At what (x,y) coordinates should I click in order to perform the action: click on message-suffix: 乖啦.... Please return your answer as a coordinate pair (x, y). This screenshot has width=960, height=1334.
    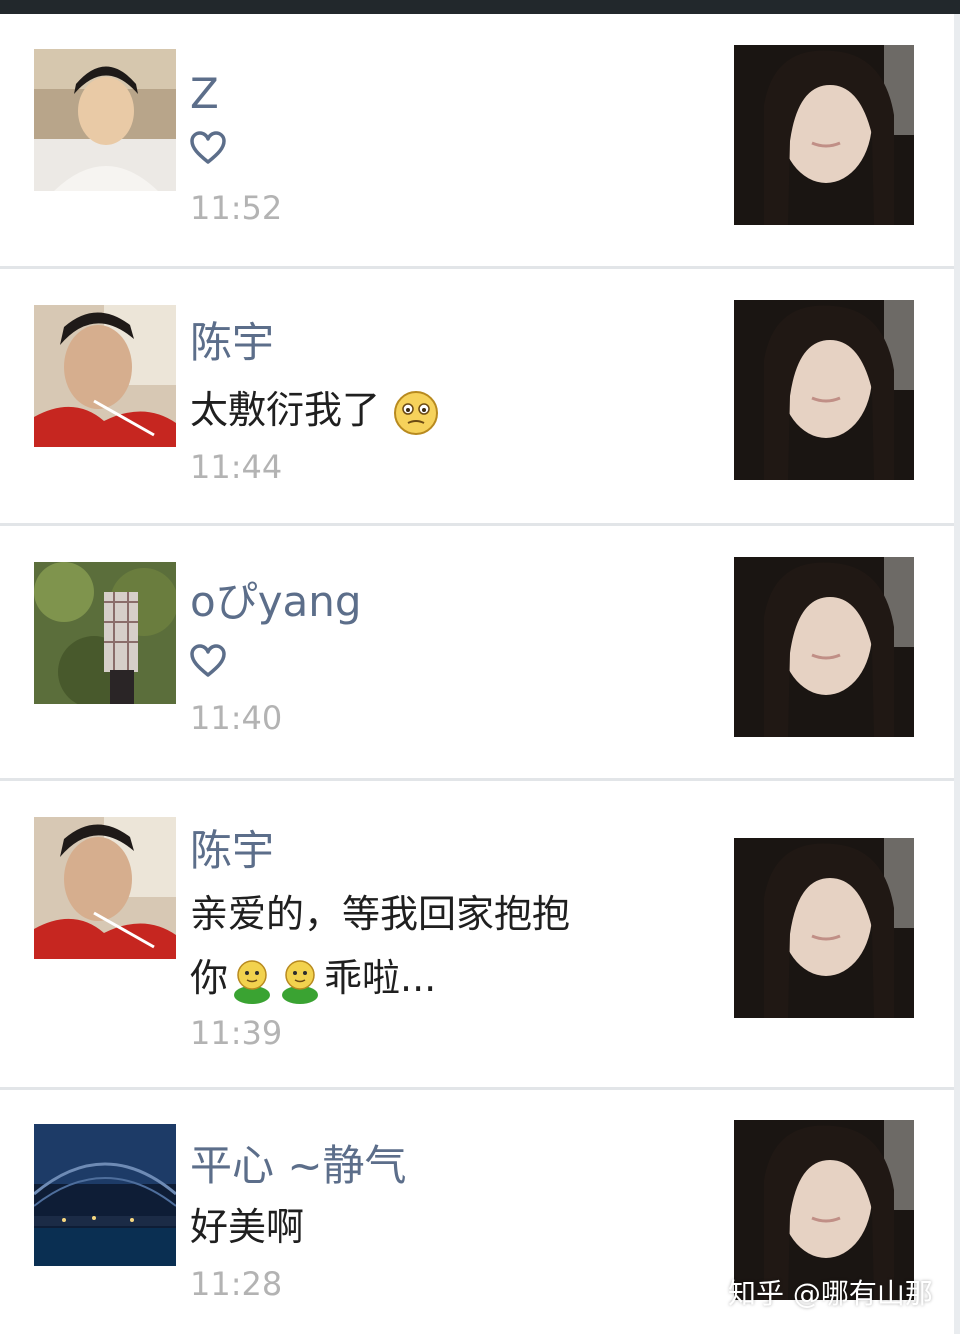
    Looking at the image, I should click on (380, 978).